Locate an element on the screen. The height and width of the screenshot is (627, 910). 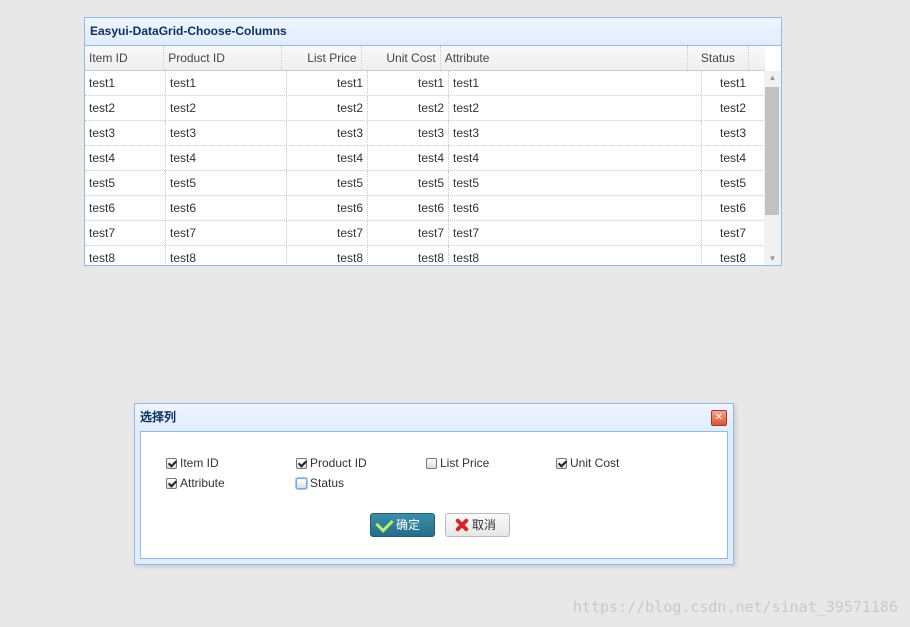
cell-attribute: test8 is located at coordinates (575, 255).